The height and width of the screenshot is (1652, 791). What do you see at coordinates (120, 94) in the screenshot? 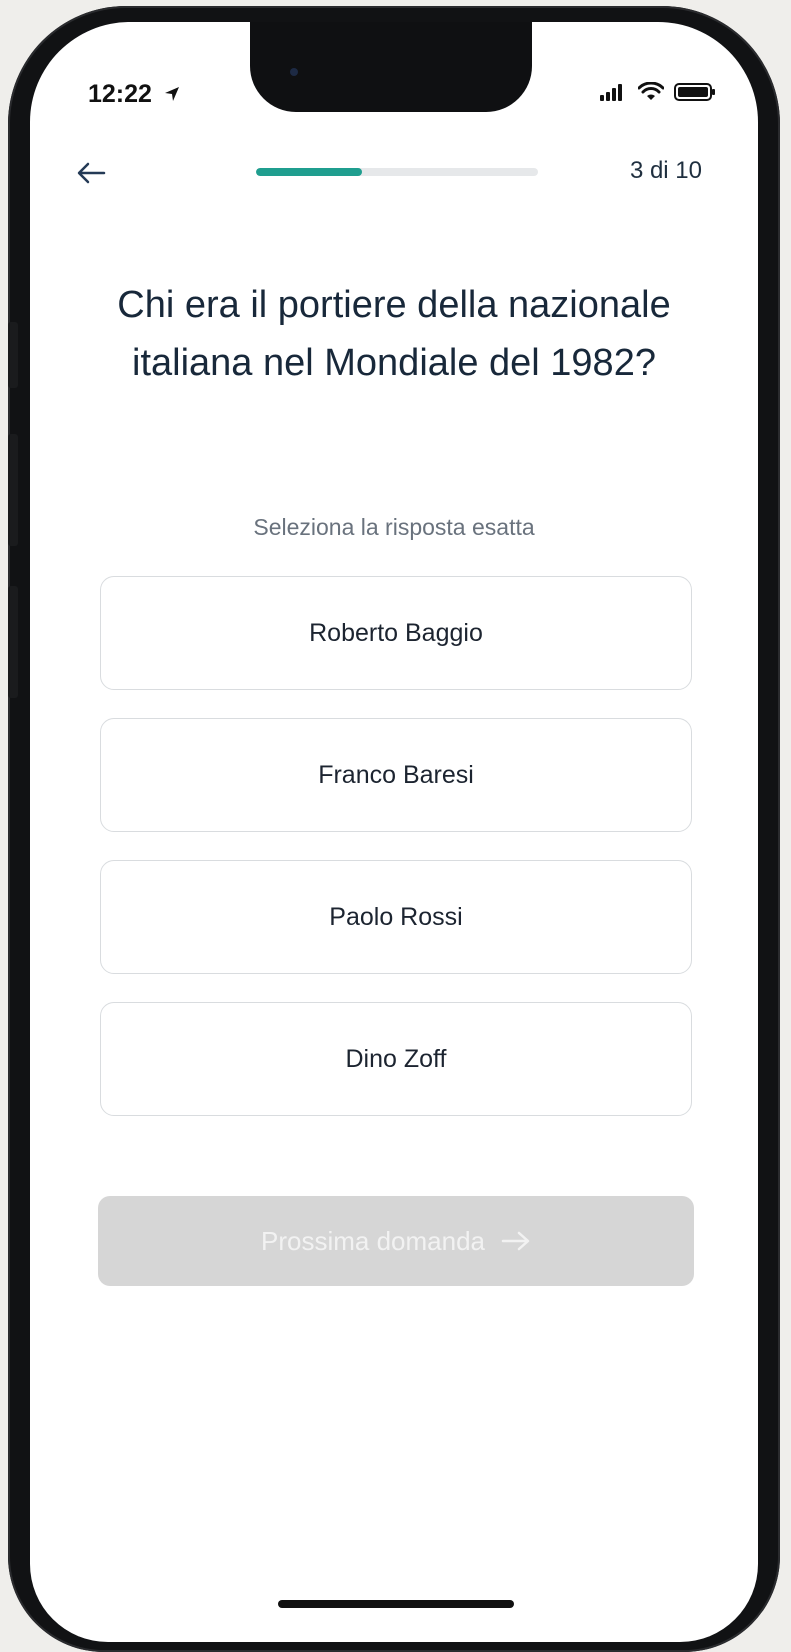
I see `status-time-text: 12:22` at bounding box center [120, 94].